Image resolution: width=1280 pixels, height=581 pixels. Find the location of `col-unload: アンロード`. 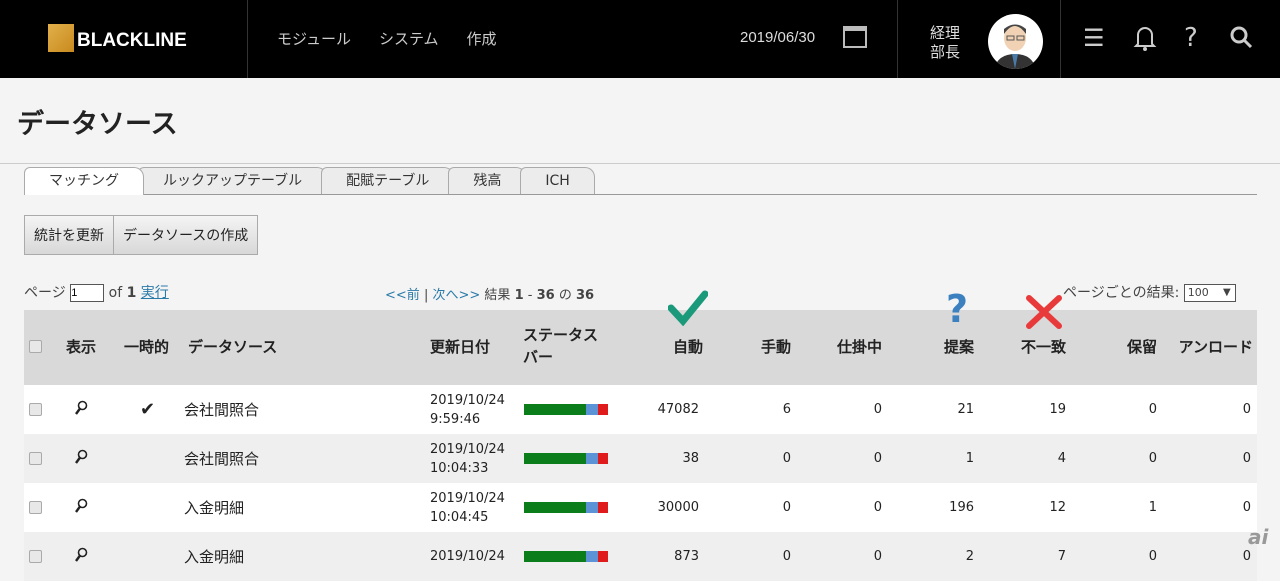

col-unload: アンロード is located at coordinates (1210, 347).